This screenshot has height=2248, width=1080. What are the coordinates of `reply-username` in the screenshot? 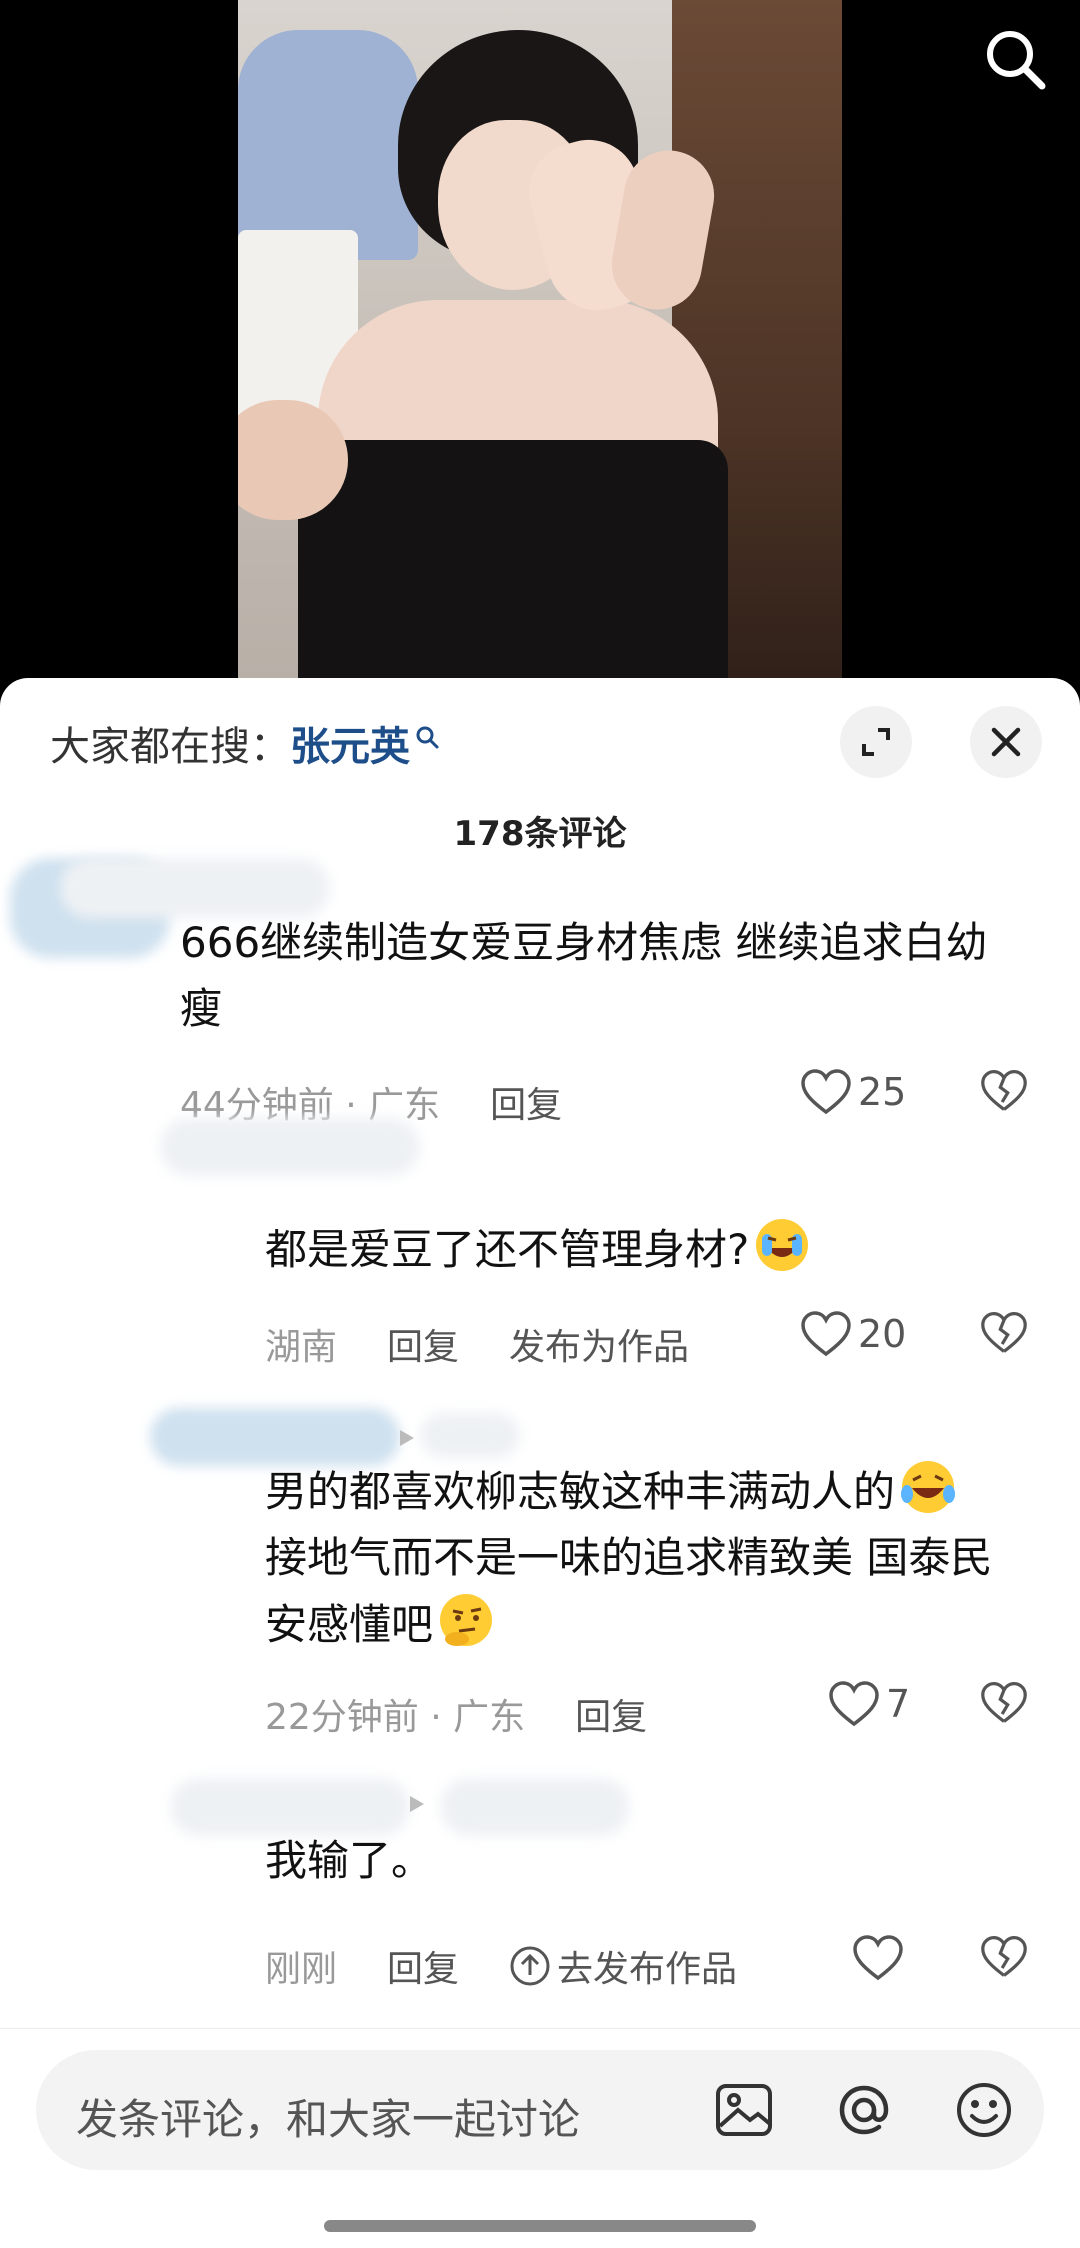 It's located at (290, 1147).